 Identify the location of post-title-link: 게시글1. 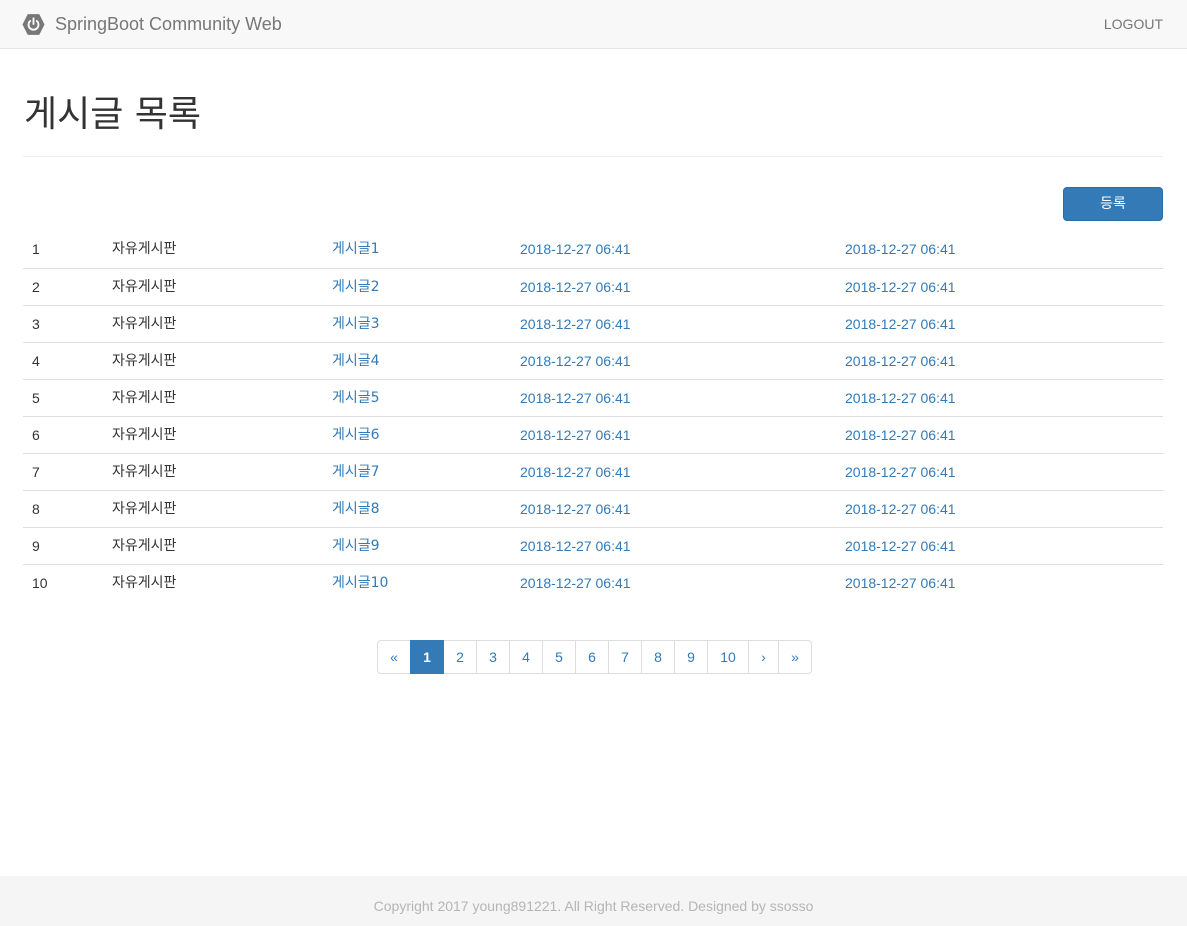
(356, 249).